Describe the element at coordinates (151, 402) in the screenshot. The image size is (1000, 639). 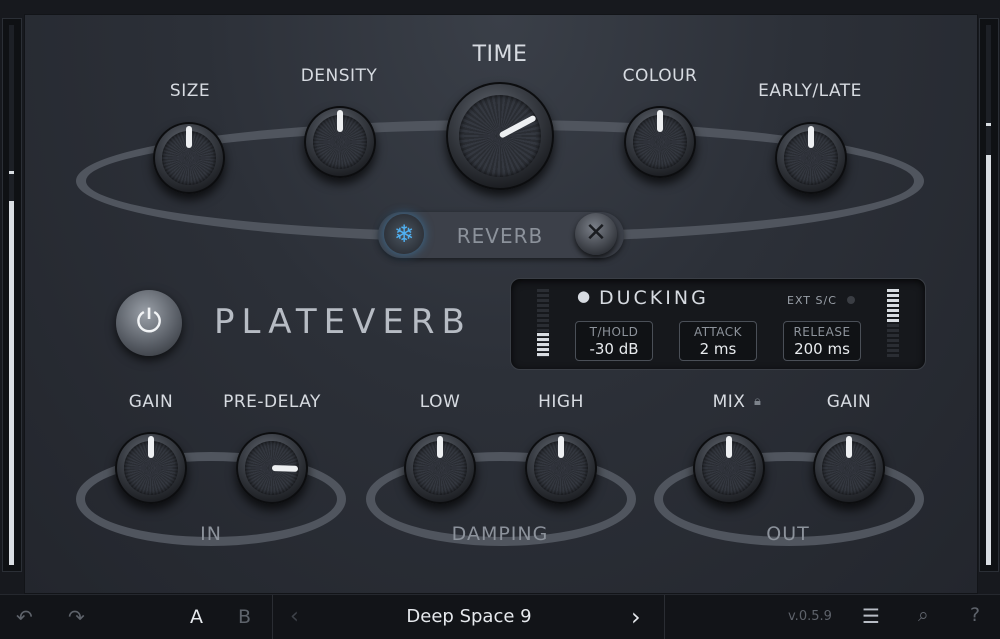
I see `in-gain-label: GAIN` at that location.